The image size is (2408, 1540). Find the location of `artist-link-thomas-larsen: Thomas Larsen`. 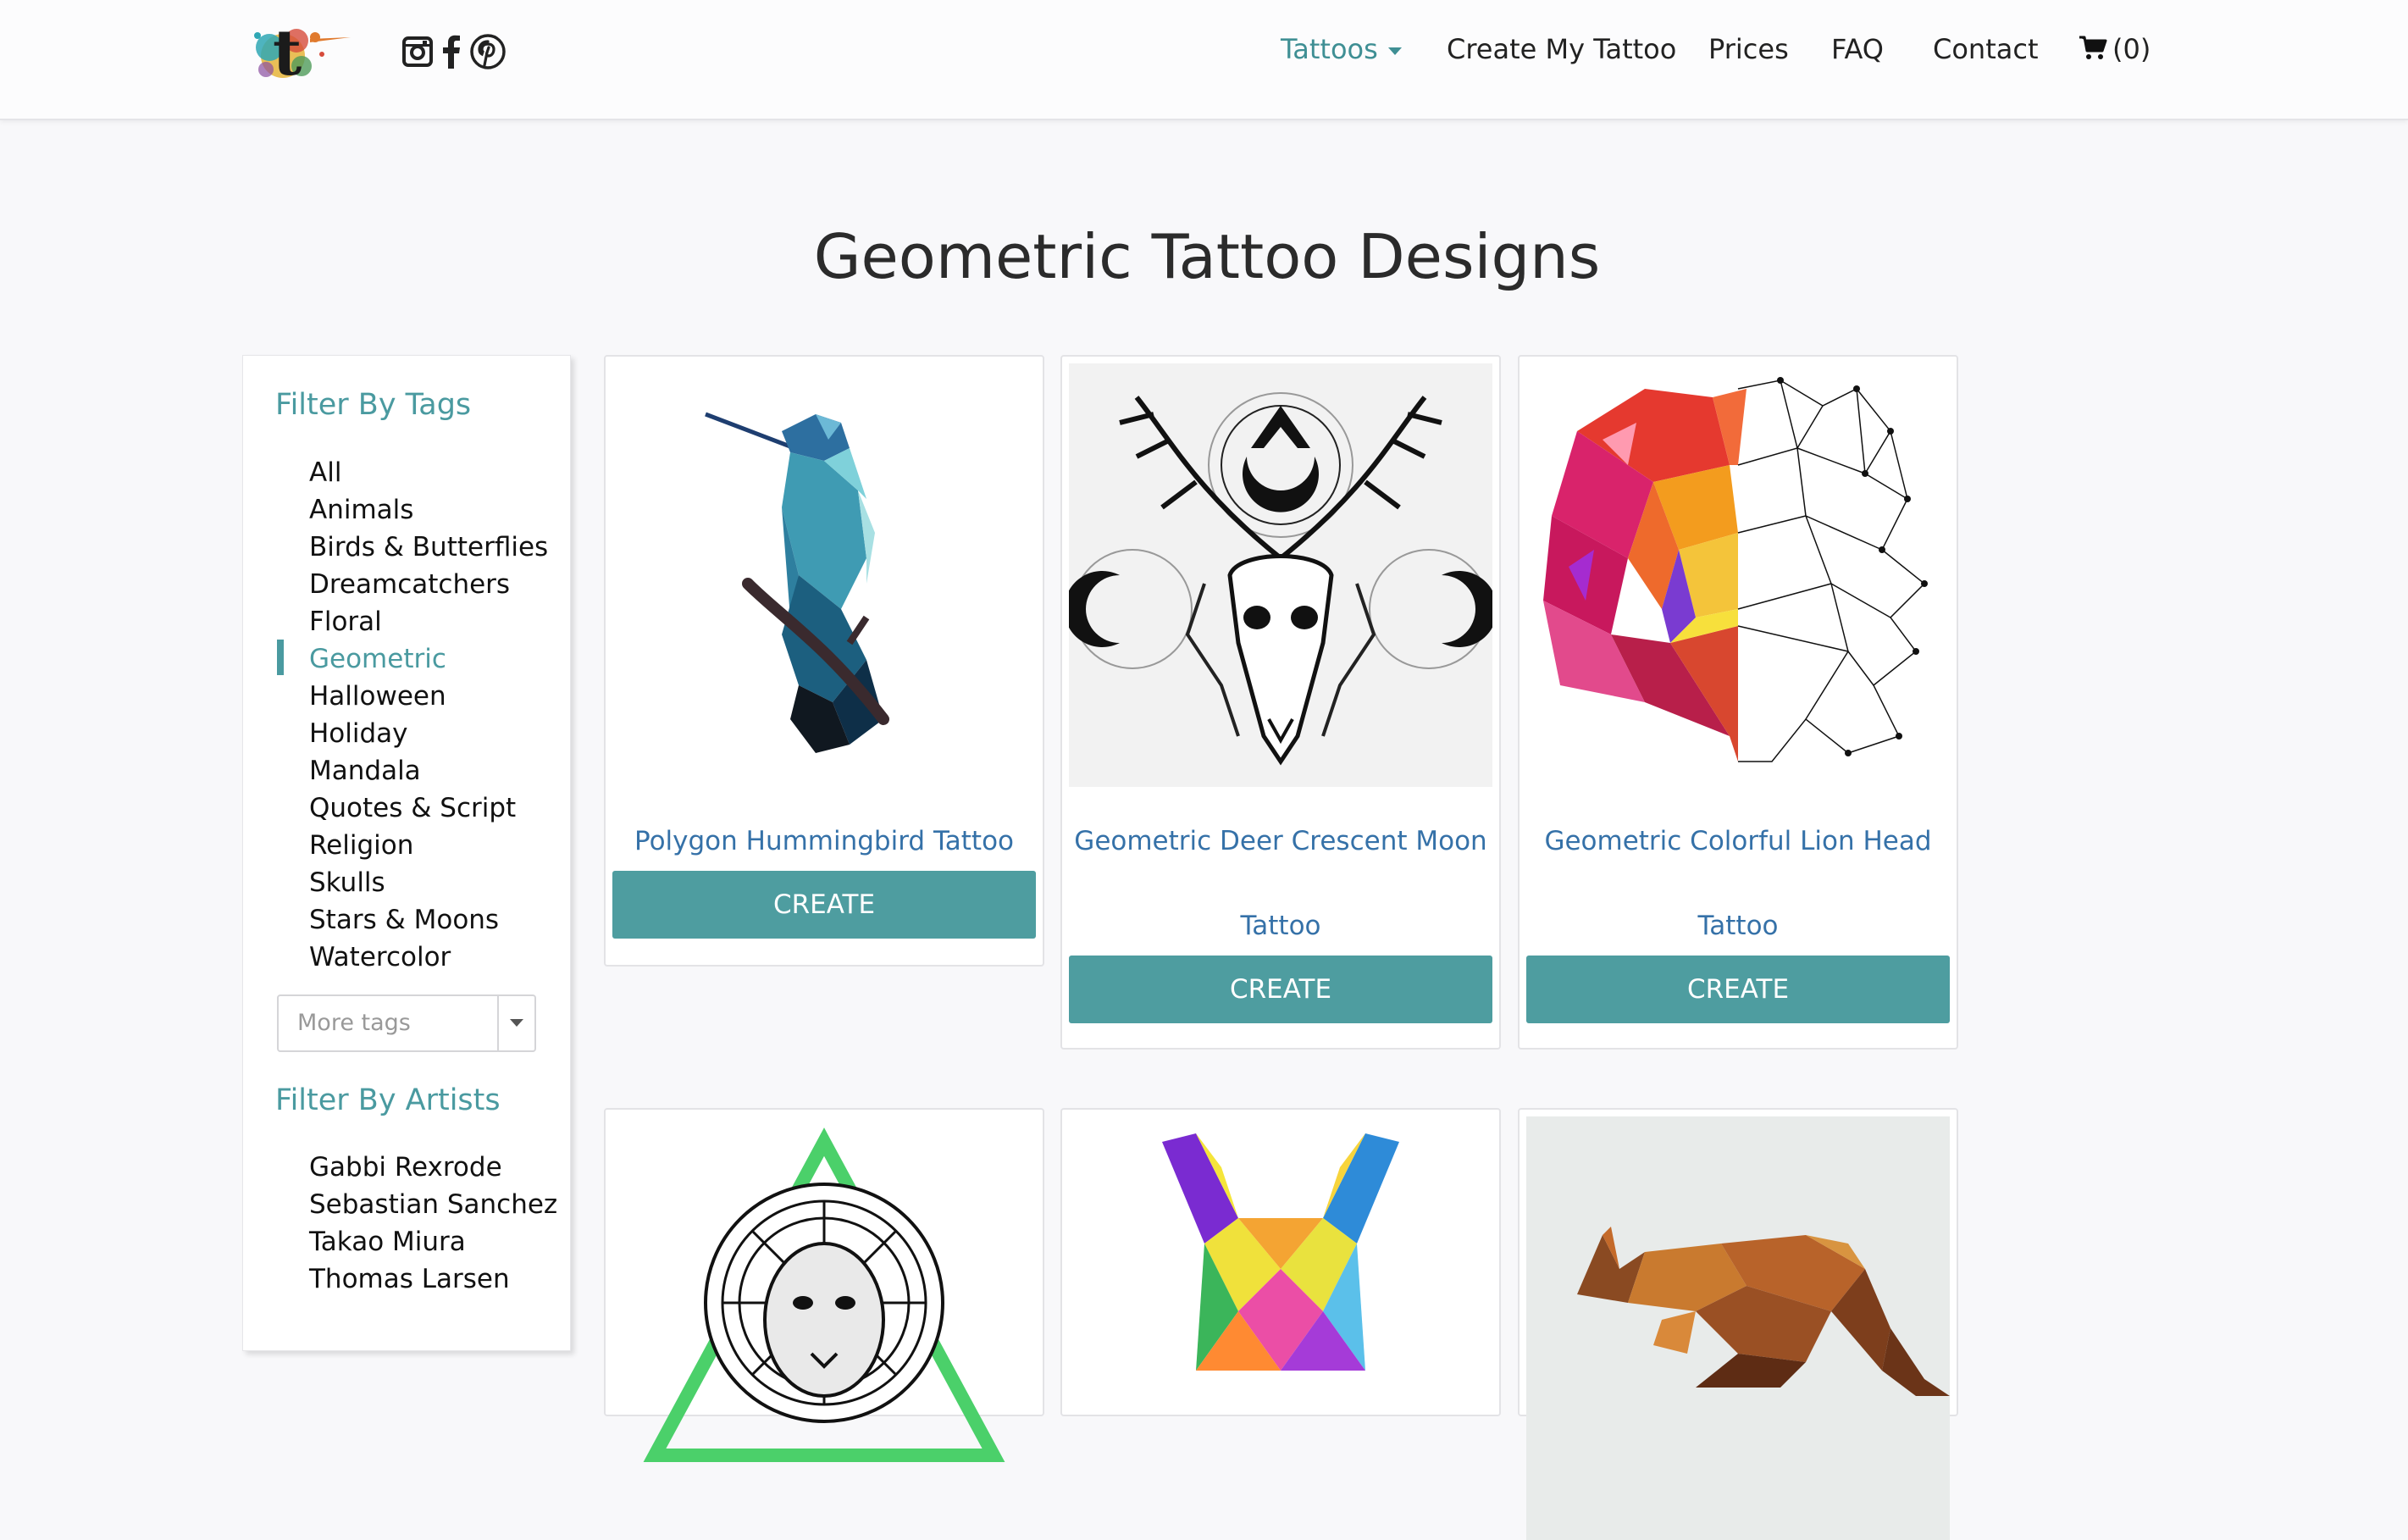

artist-link-thomas-larsen: Thomas Larsen is located at coordinates (433, 1279).